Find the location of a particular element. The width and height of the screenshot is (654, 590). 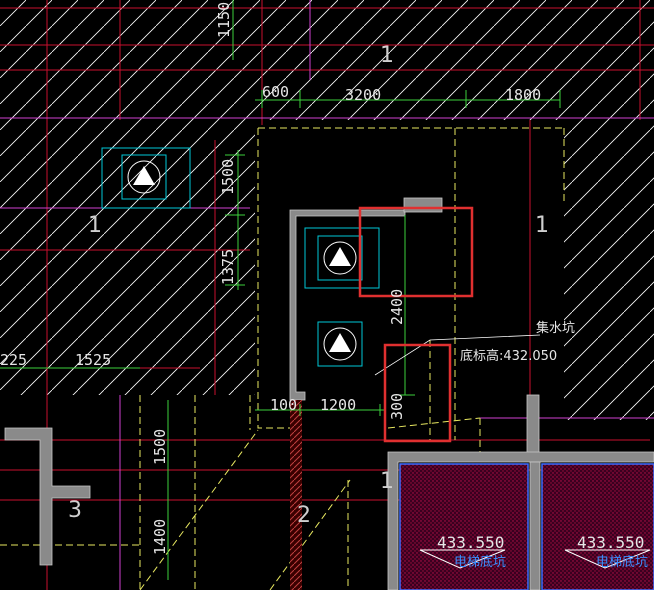

elevator-pits is located at coordinates (526, 526).